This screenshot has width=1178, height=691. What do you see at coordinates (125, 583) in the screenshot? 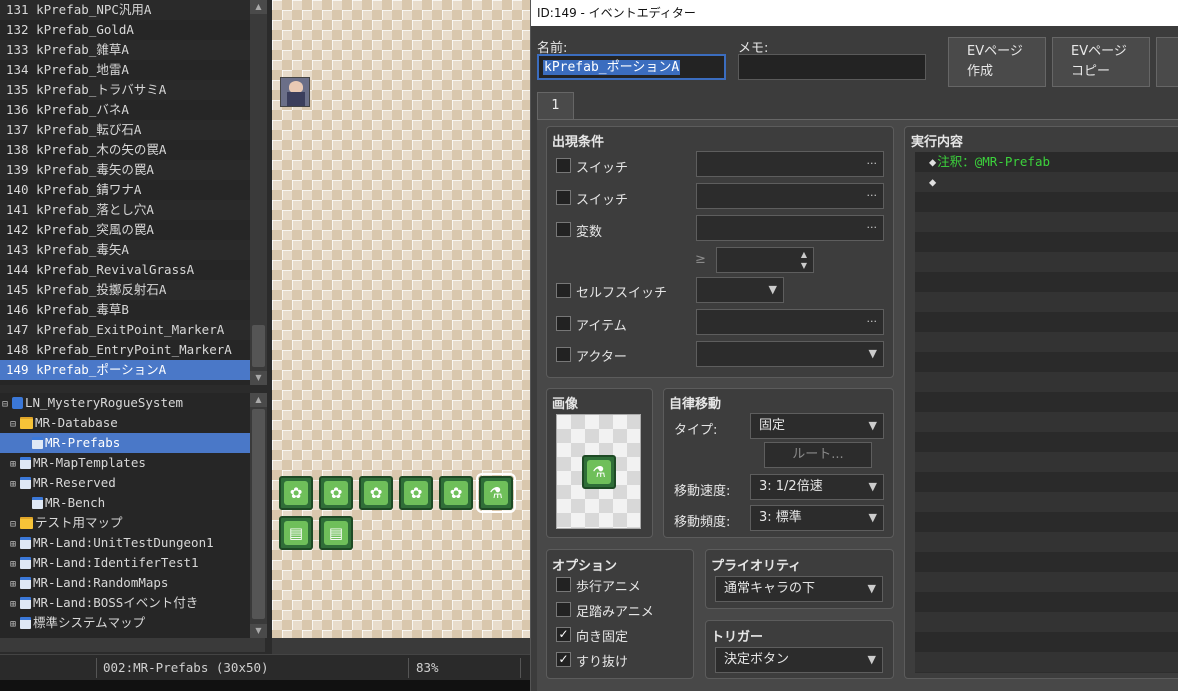
I see `map-tree-item: ⊞ MR-Land:RandomMaps` at bounding box center [125, 583].